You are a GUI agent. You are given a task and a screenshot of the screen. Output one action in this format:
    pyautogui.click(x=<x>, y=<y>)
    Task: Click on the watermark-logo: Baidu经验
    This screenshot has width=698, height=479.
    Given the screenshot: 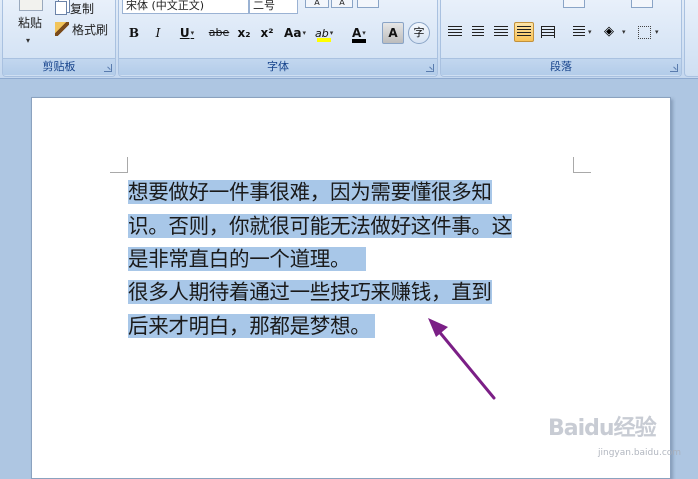 What is the action you would take?
    pyautogui.click(x=602, y=428)
    